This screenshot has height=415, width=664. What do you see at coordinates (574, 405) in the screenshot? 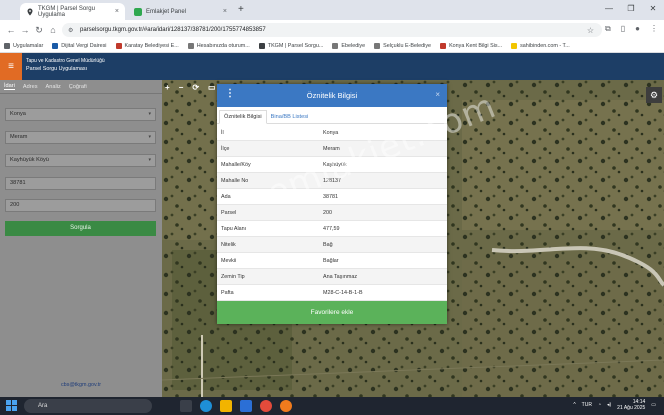
I see `chevron-up-icon: ^` at bounding box center [574, 405].